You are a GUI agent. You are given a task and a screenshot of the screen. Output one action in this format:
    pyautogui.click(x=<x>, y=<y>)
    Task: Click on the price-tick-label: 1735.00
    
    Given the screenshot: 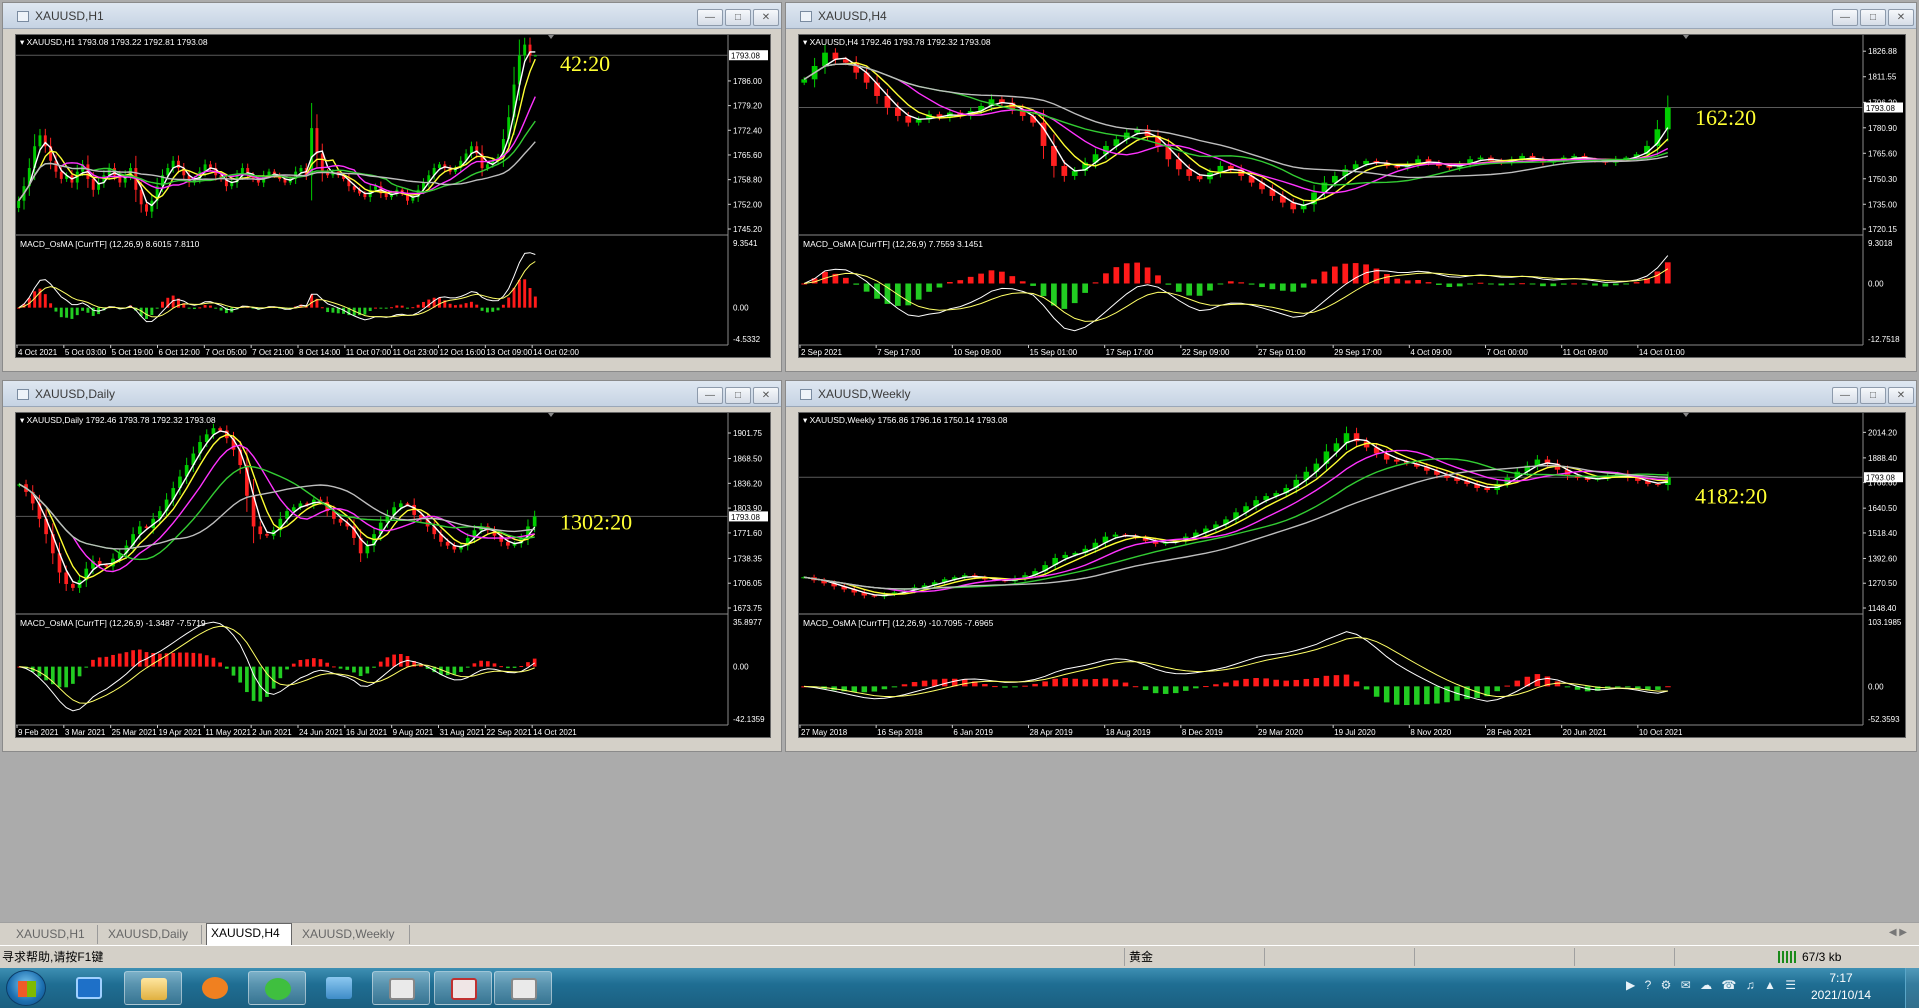 What is the action you would take?
    pyautogui.click(x=1882, y=204)
    